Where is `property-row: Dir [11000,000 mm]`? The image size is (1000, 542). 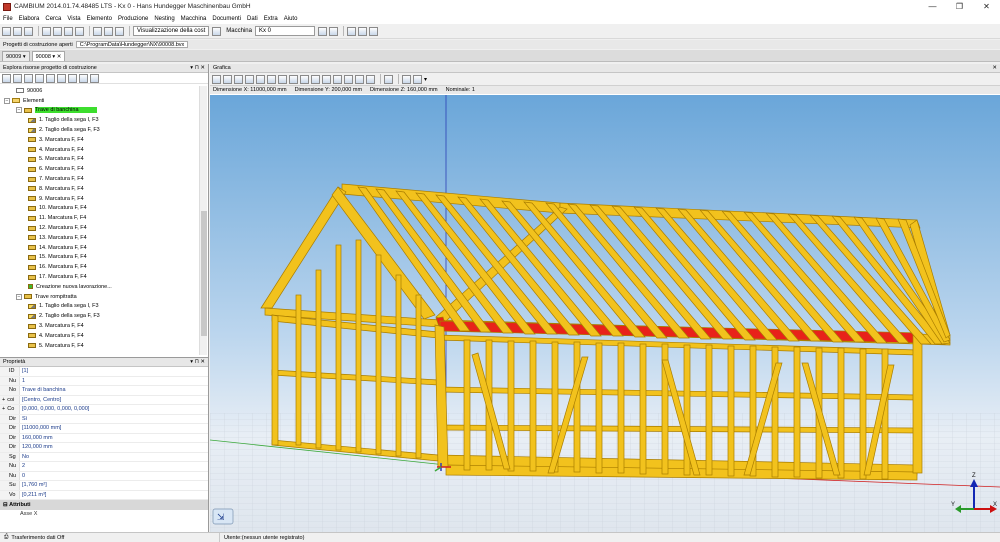 property-row: Dir [11000,000 mm] is located at coordinates (104, 429).